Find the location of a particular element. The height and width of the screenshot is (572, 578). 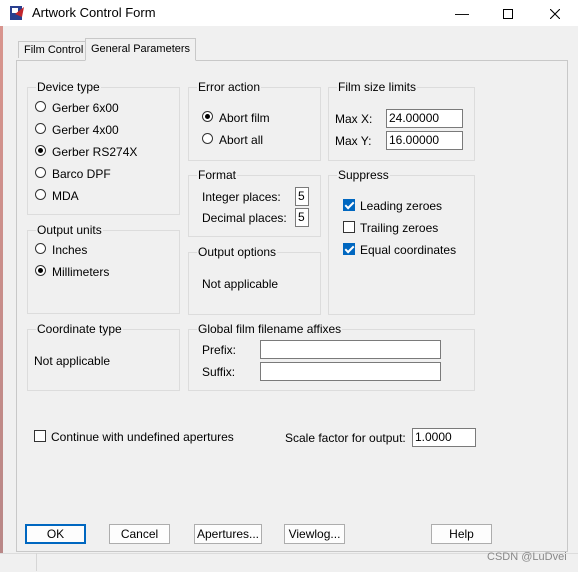

ok-button: OK is located at coordinates (55, 534).